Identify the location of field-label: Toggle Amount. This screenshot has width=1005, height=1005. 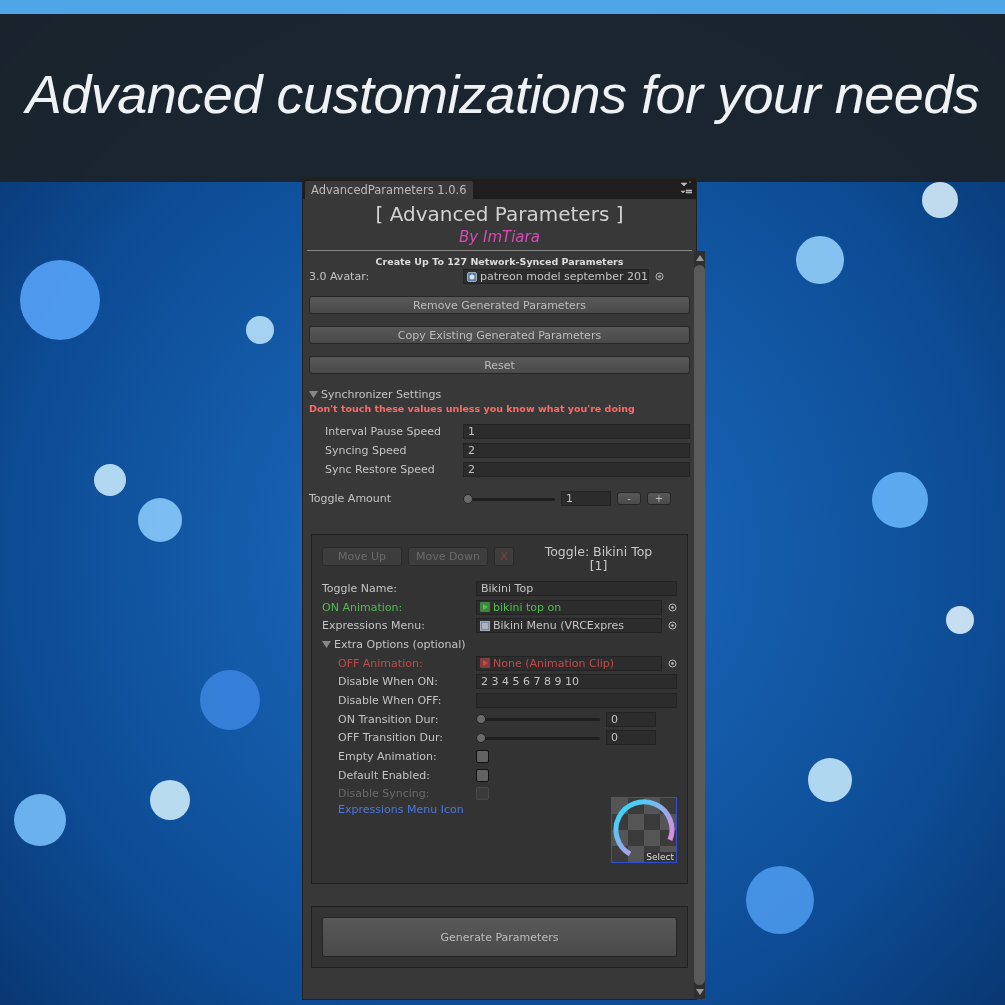
(351, 498).